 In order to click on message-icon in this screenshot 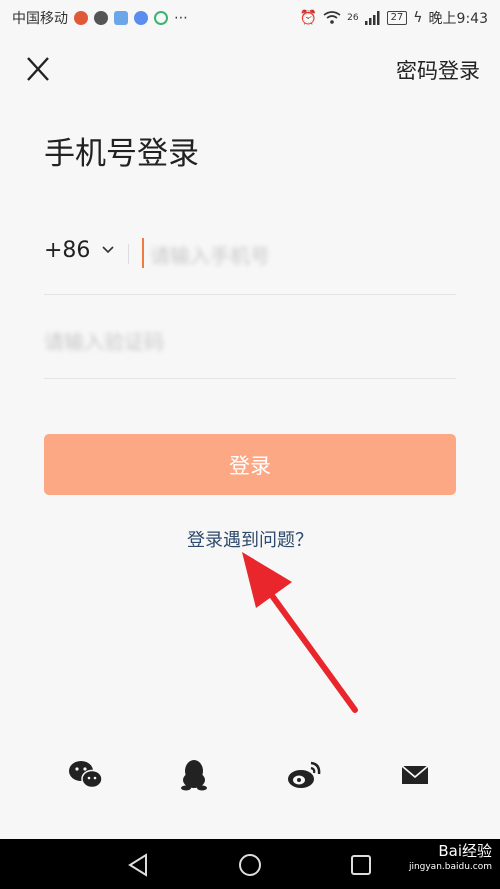, I will do `click(101, 18)`.